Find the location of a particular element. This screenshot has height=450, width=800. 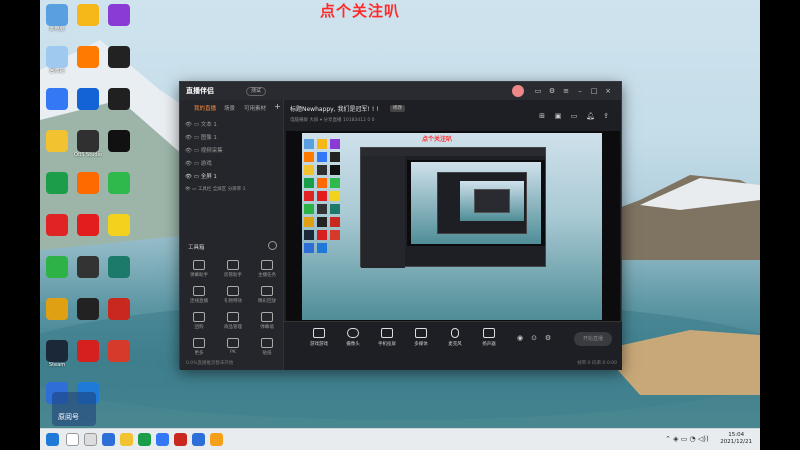

start-icon is located at coordinates (52, 439).